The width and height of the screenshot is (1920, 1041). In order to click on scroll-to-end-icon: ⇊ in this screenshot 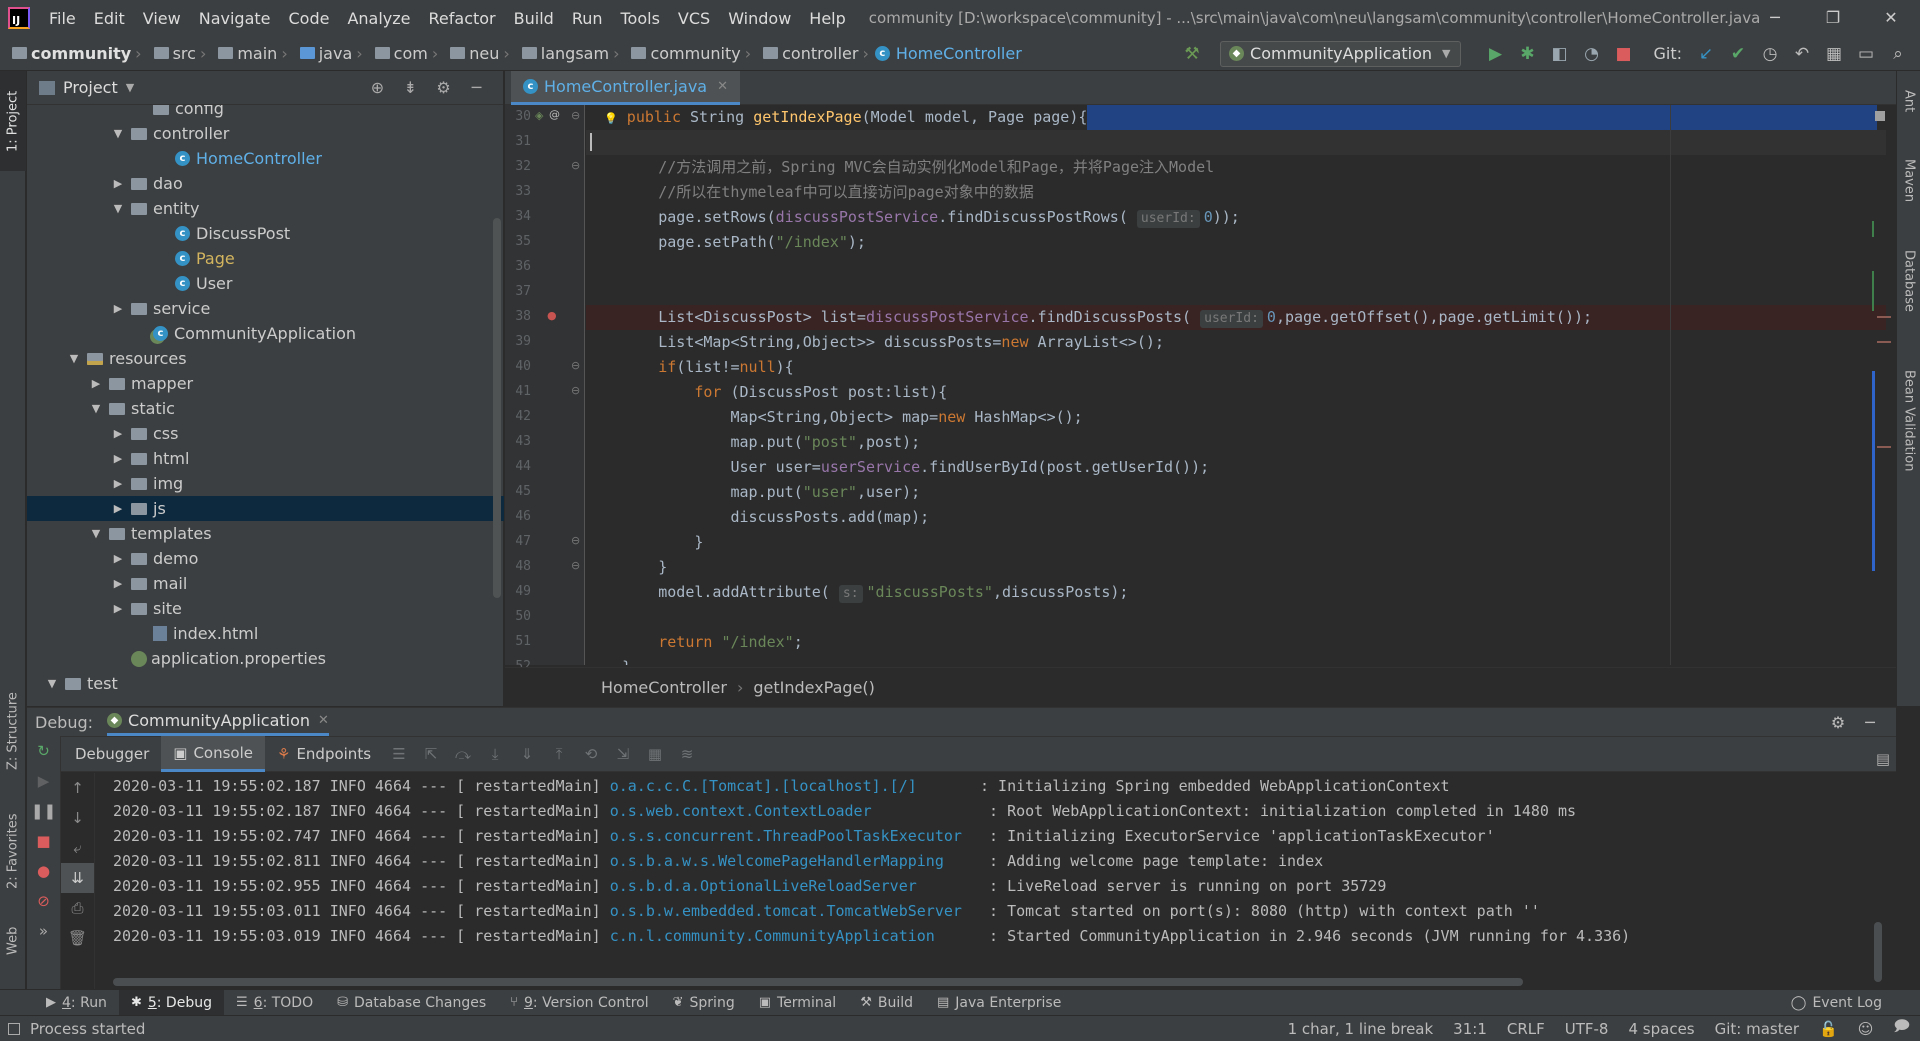, I will do `click(77, 878)`.